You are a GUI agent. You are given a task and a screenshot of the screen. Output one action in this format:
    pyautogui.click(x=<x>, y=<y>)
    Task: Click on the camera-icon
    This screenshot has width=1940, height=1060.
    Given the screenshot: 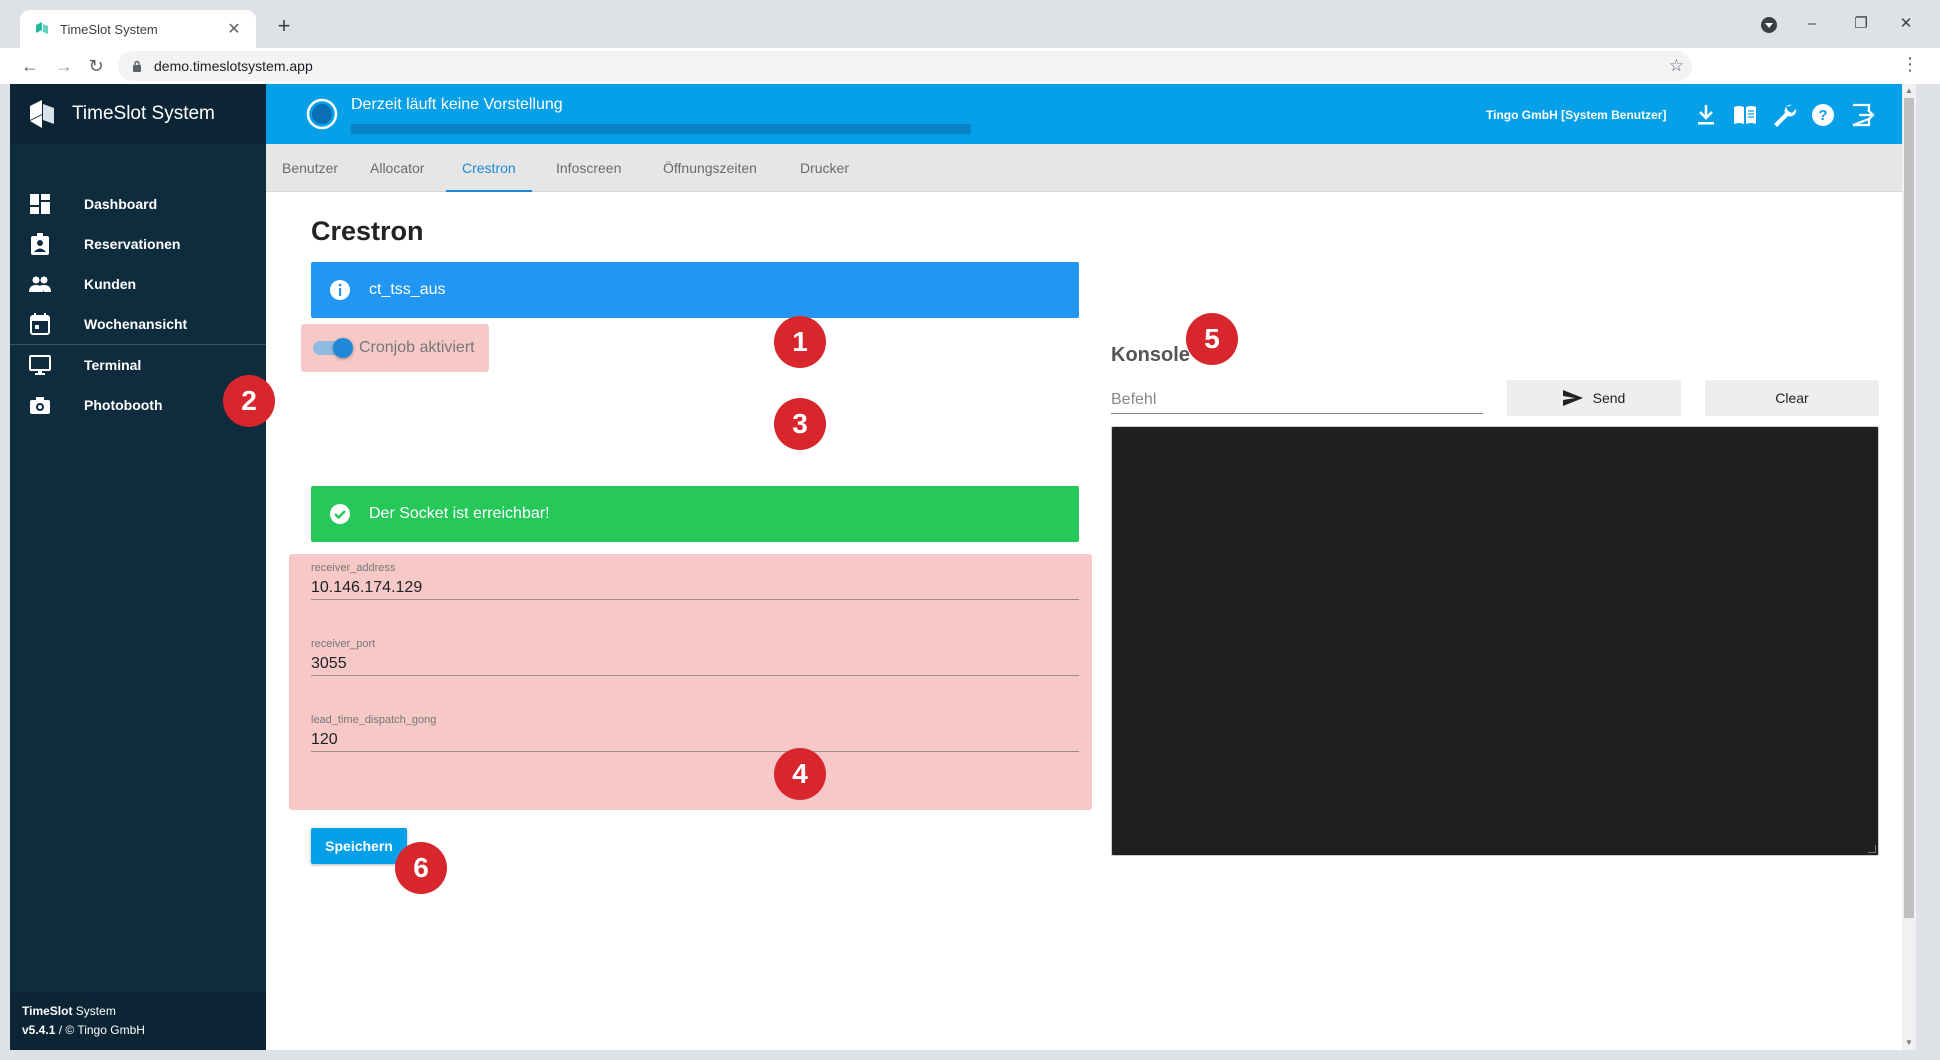 What is the action you would take?
    pyautogui.click(x=40, y=405)
    